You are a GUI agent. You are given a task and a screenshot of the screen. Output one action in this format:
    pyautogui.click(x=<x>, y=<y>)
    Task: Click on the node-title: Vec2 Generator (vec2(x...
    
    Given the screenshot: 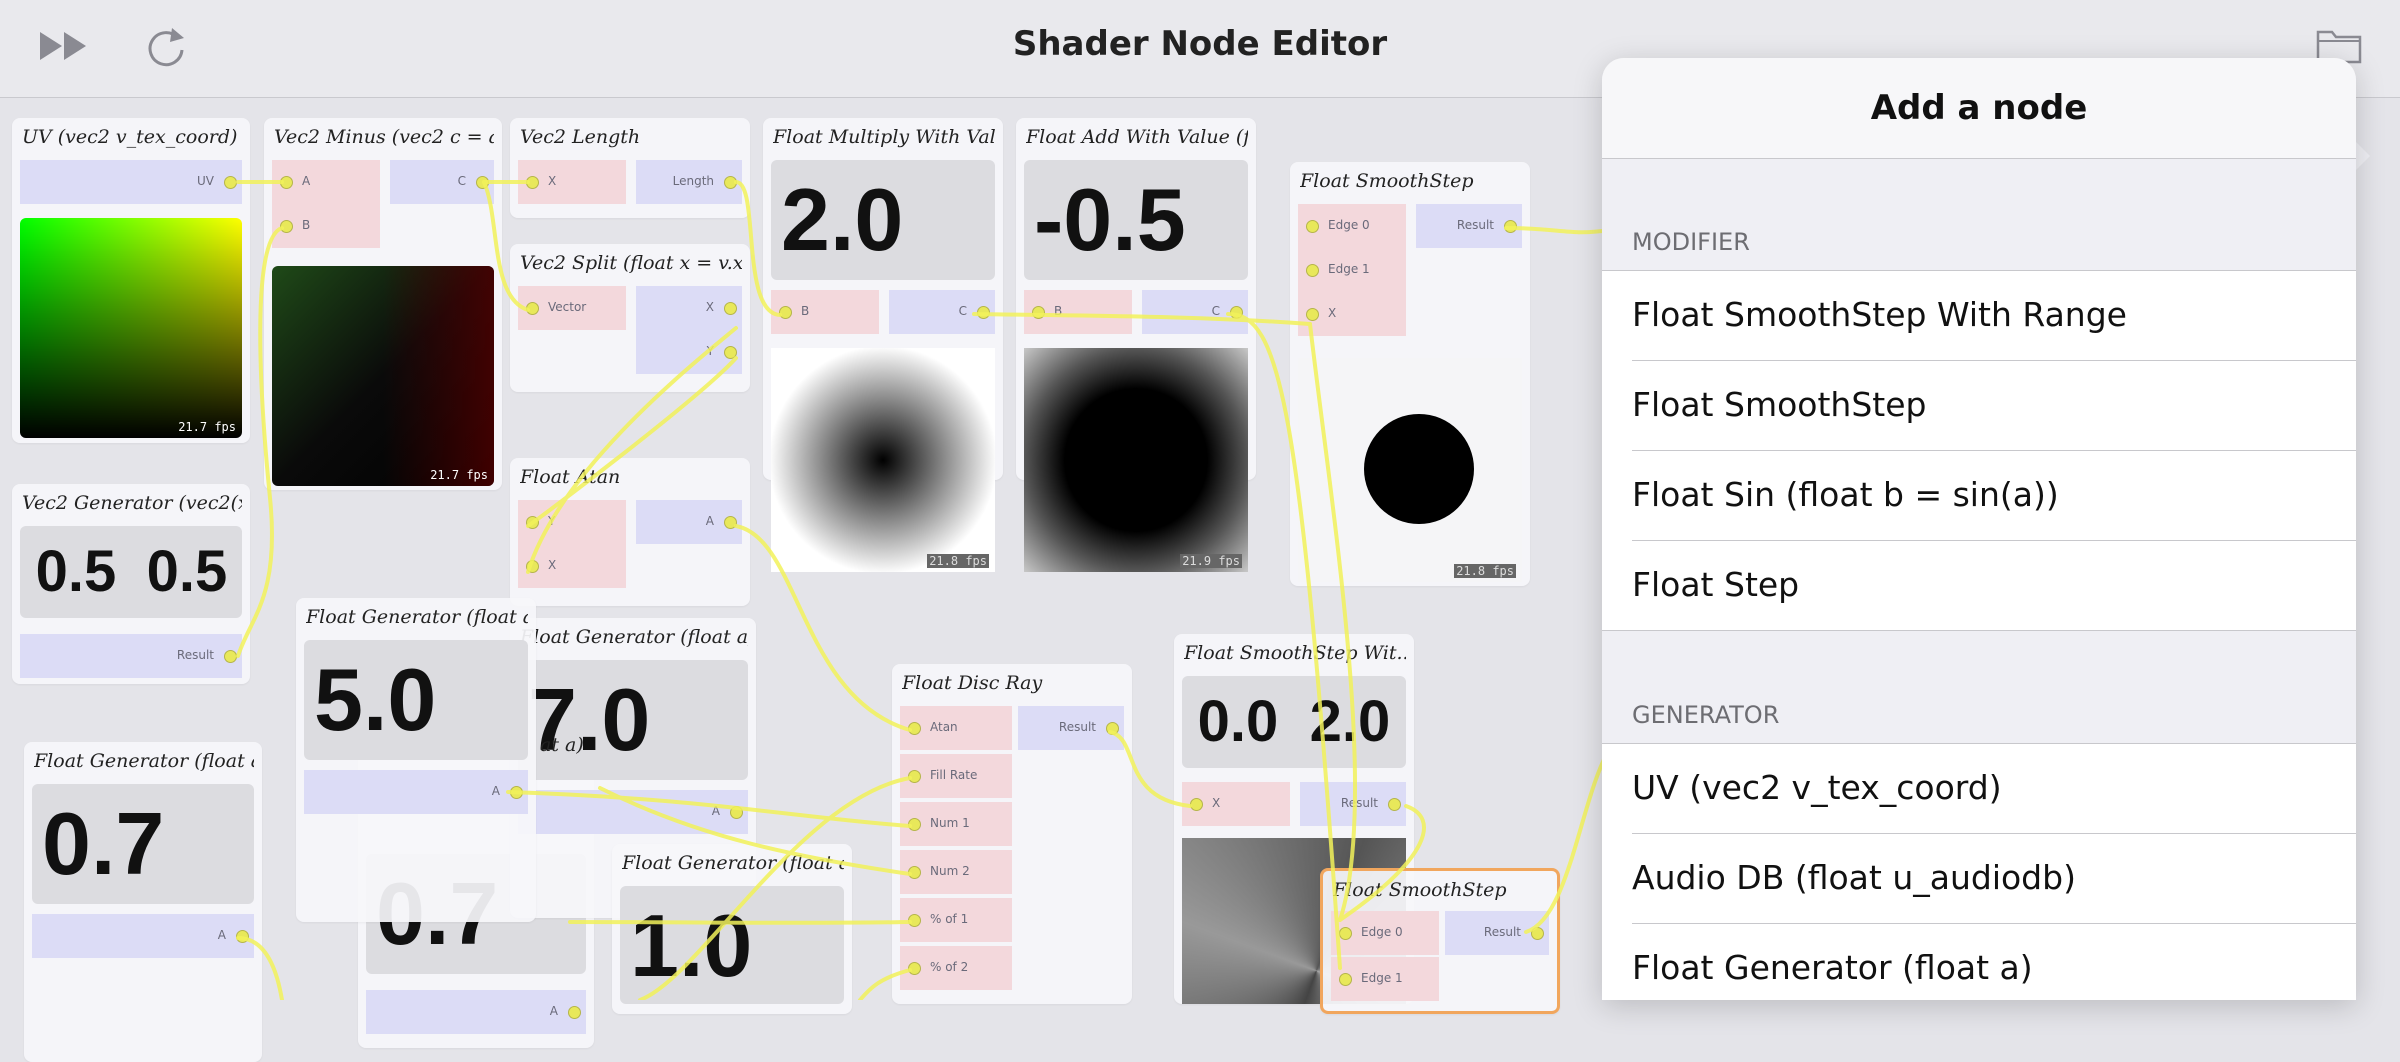 What is the action you would take?
    pyautogui.click(x=132, y=503)
    